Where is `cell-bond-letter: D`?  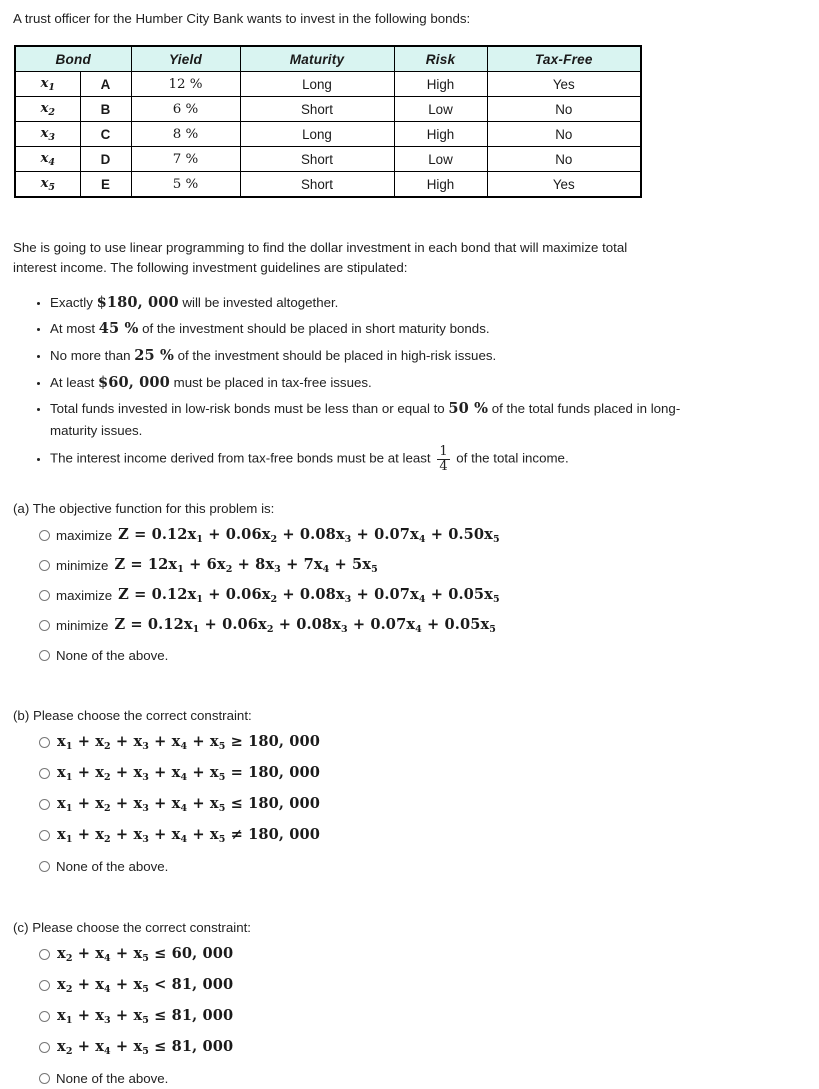 cell-bond-letter: D is located at coordinates (105, 159).